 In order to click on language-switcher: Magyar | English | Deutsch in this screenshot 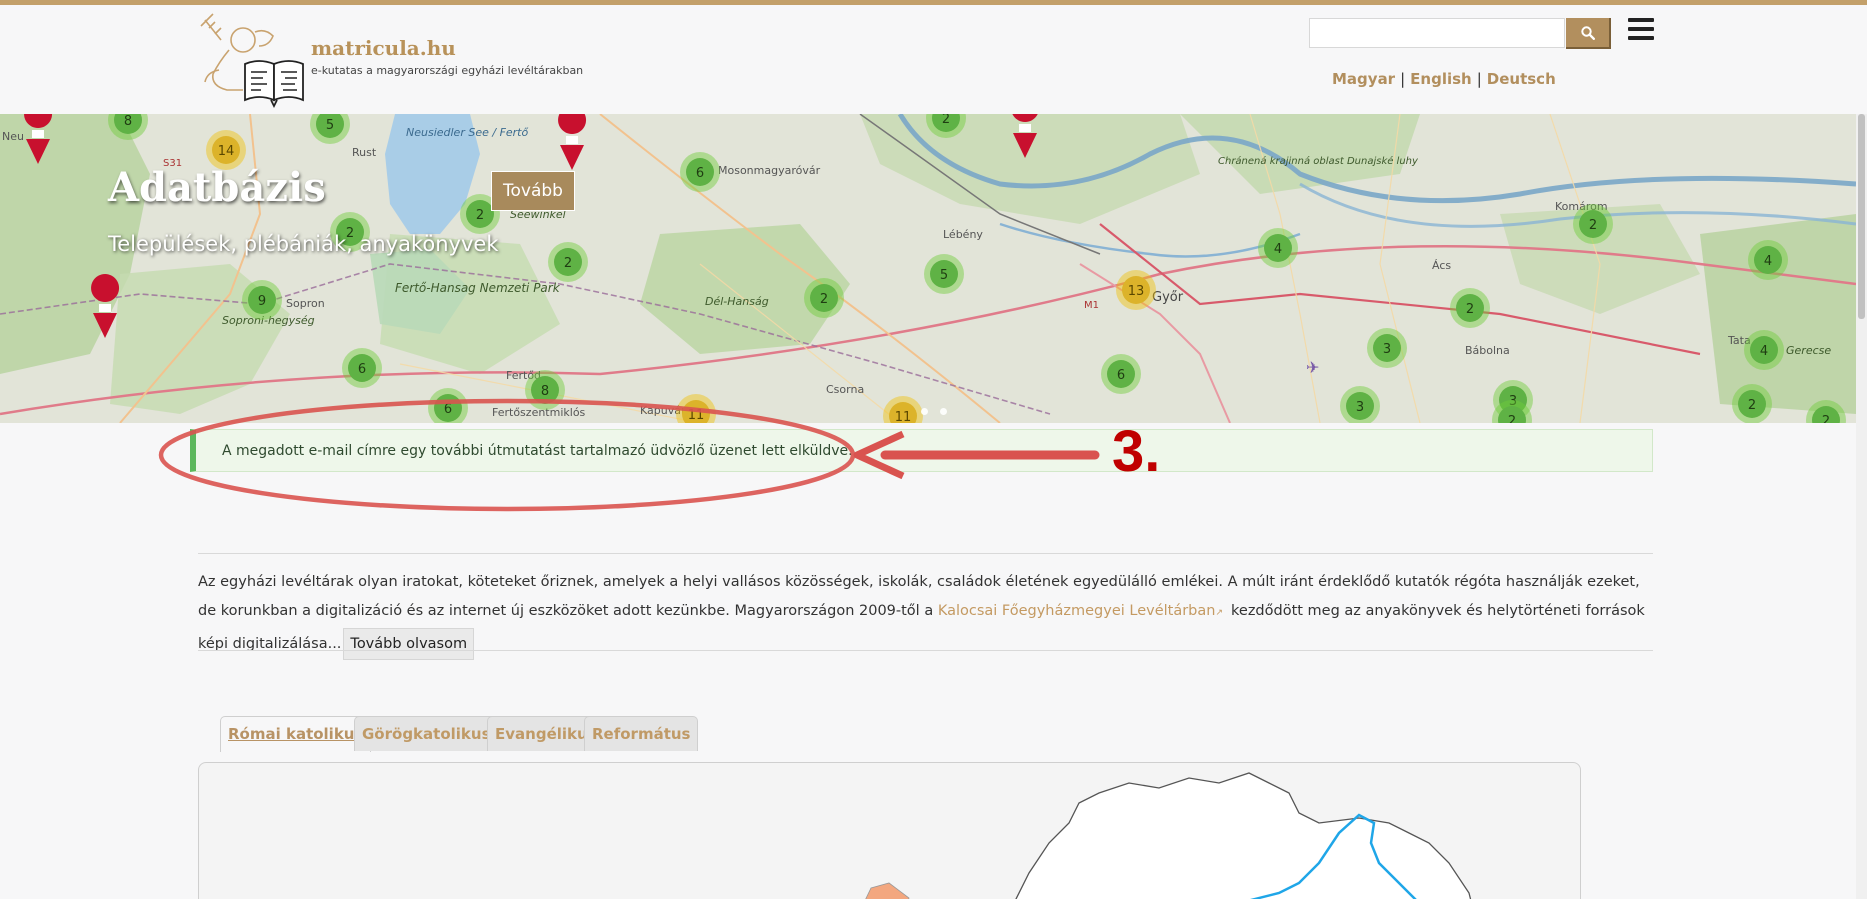, I will do `click(1444, 79)`.